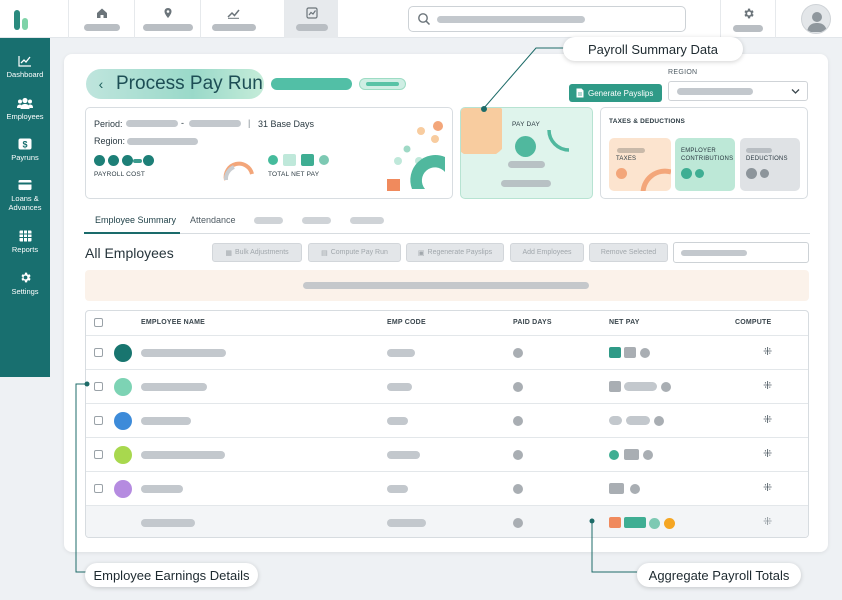 The height and width of the screenshot is (600, 842). What do you see at coordinates (653, 49) in the screenshot?
I see `callout-payroll-summary: Payroll Summary Data` at bounding box center [653, 49].